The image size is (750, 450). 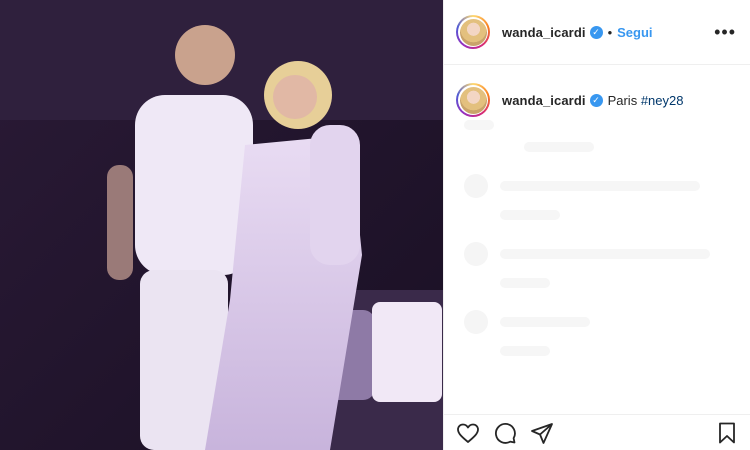 I want to click on caption-avatar-image, so click(x=473, y=100).